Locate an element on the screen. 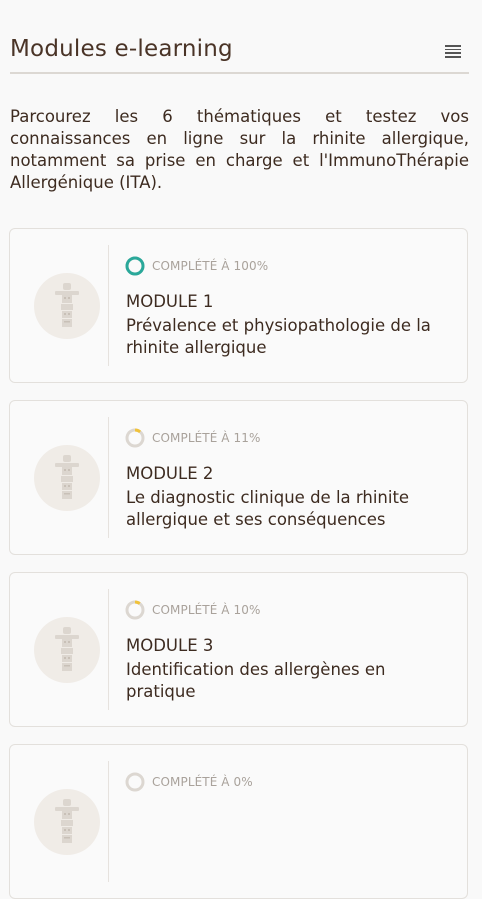  module-label: MODULE 3 is located at coordinates (170, 645).